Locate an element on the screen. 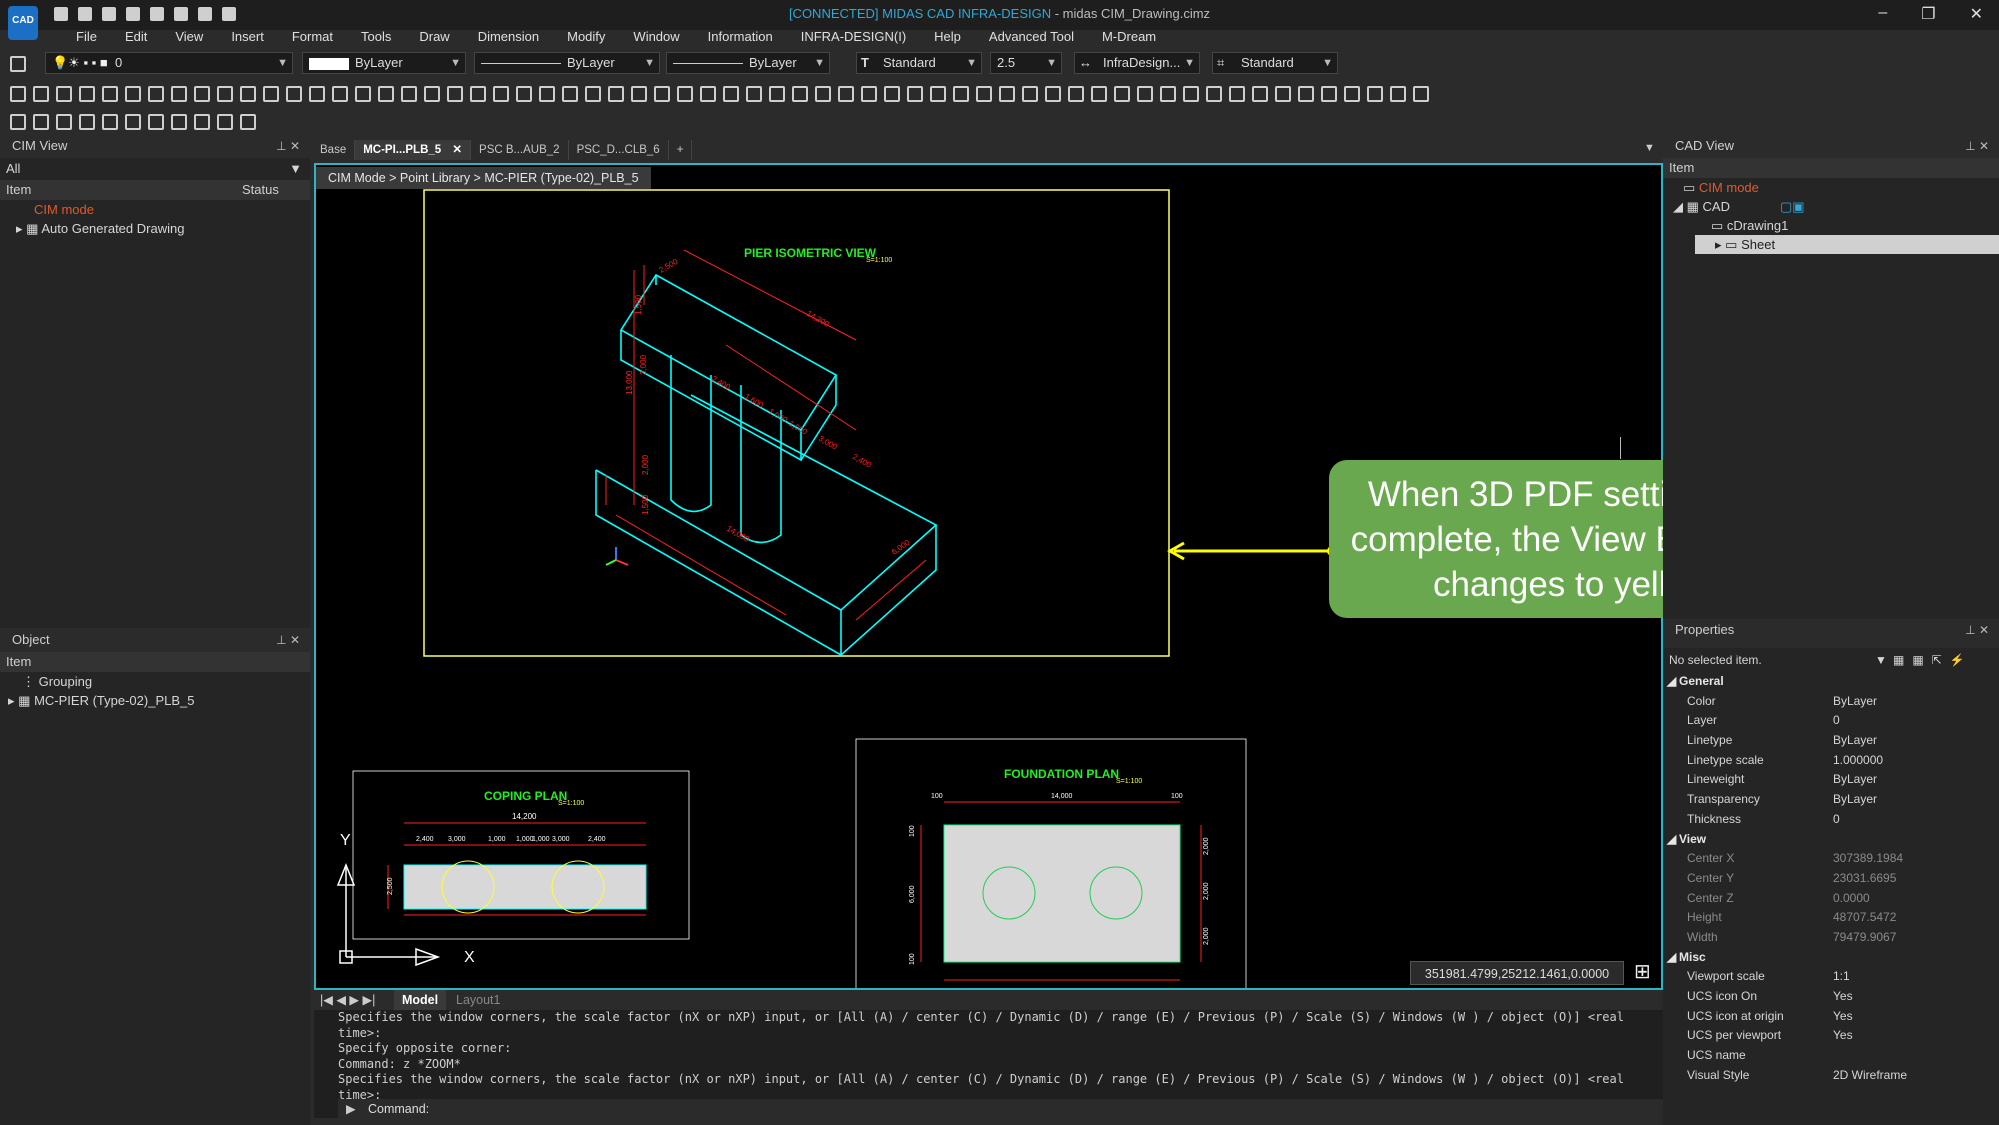 This screenshot has width=1999, height=1125. menu-item: Insert is located at coordinates (247, 38).